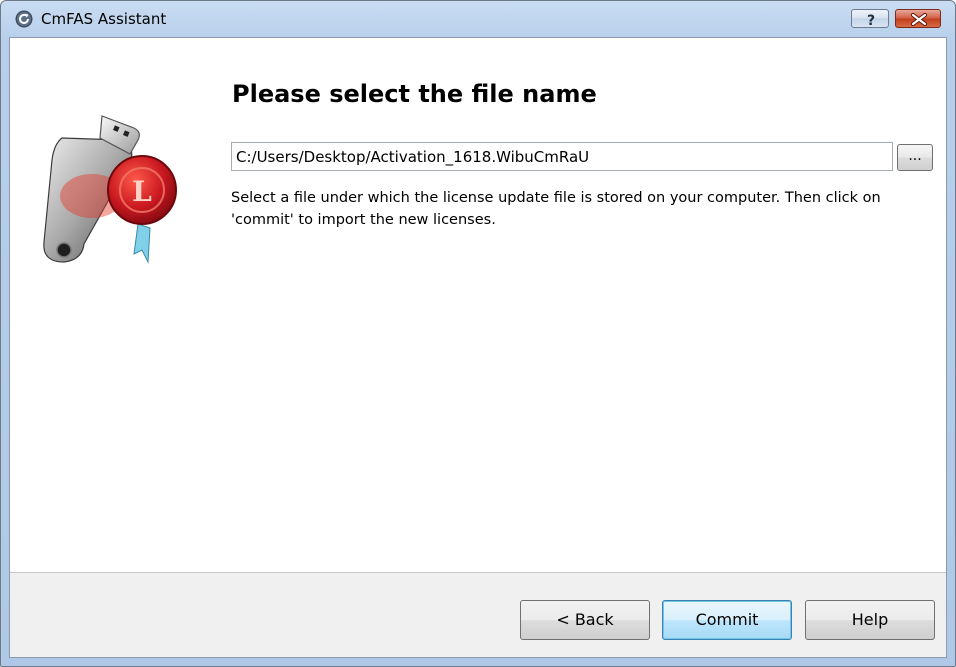 The image size is (956, 667). I want to click on seal-letter: L, so click(142, 191).